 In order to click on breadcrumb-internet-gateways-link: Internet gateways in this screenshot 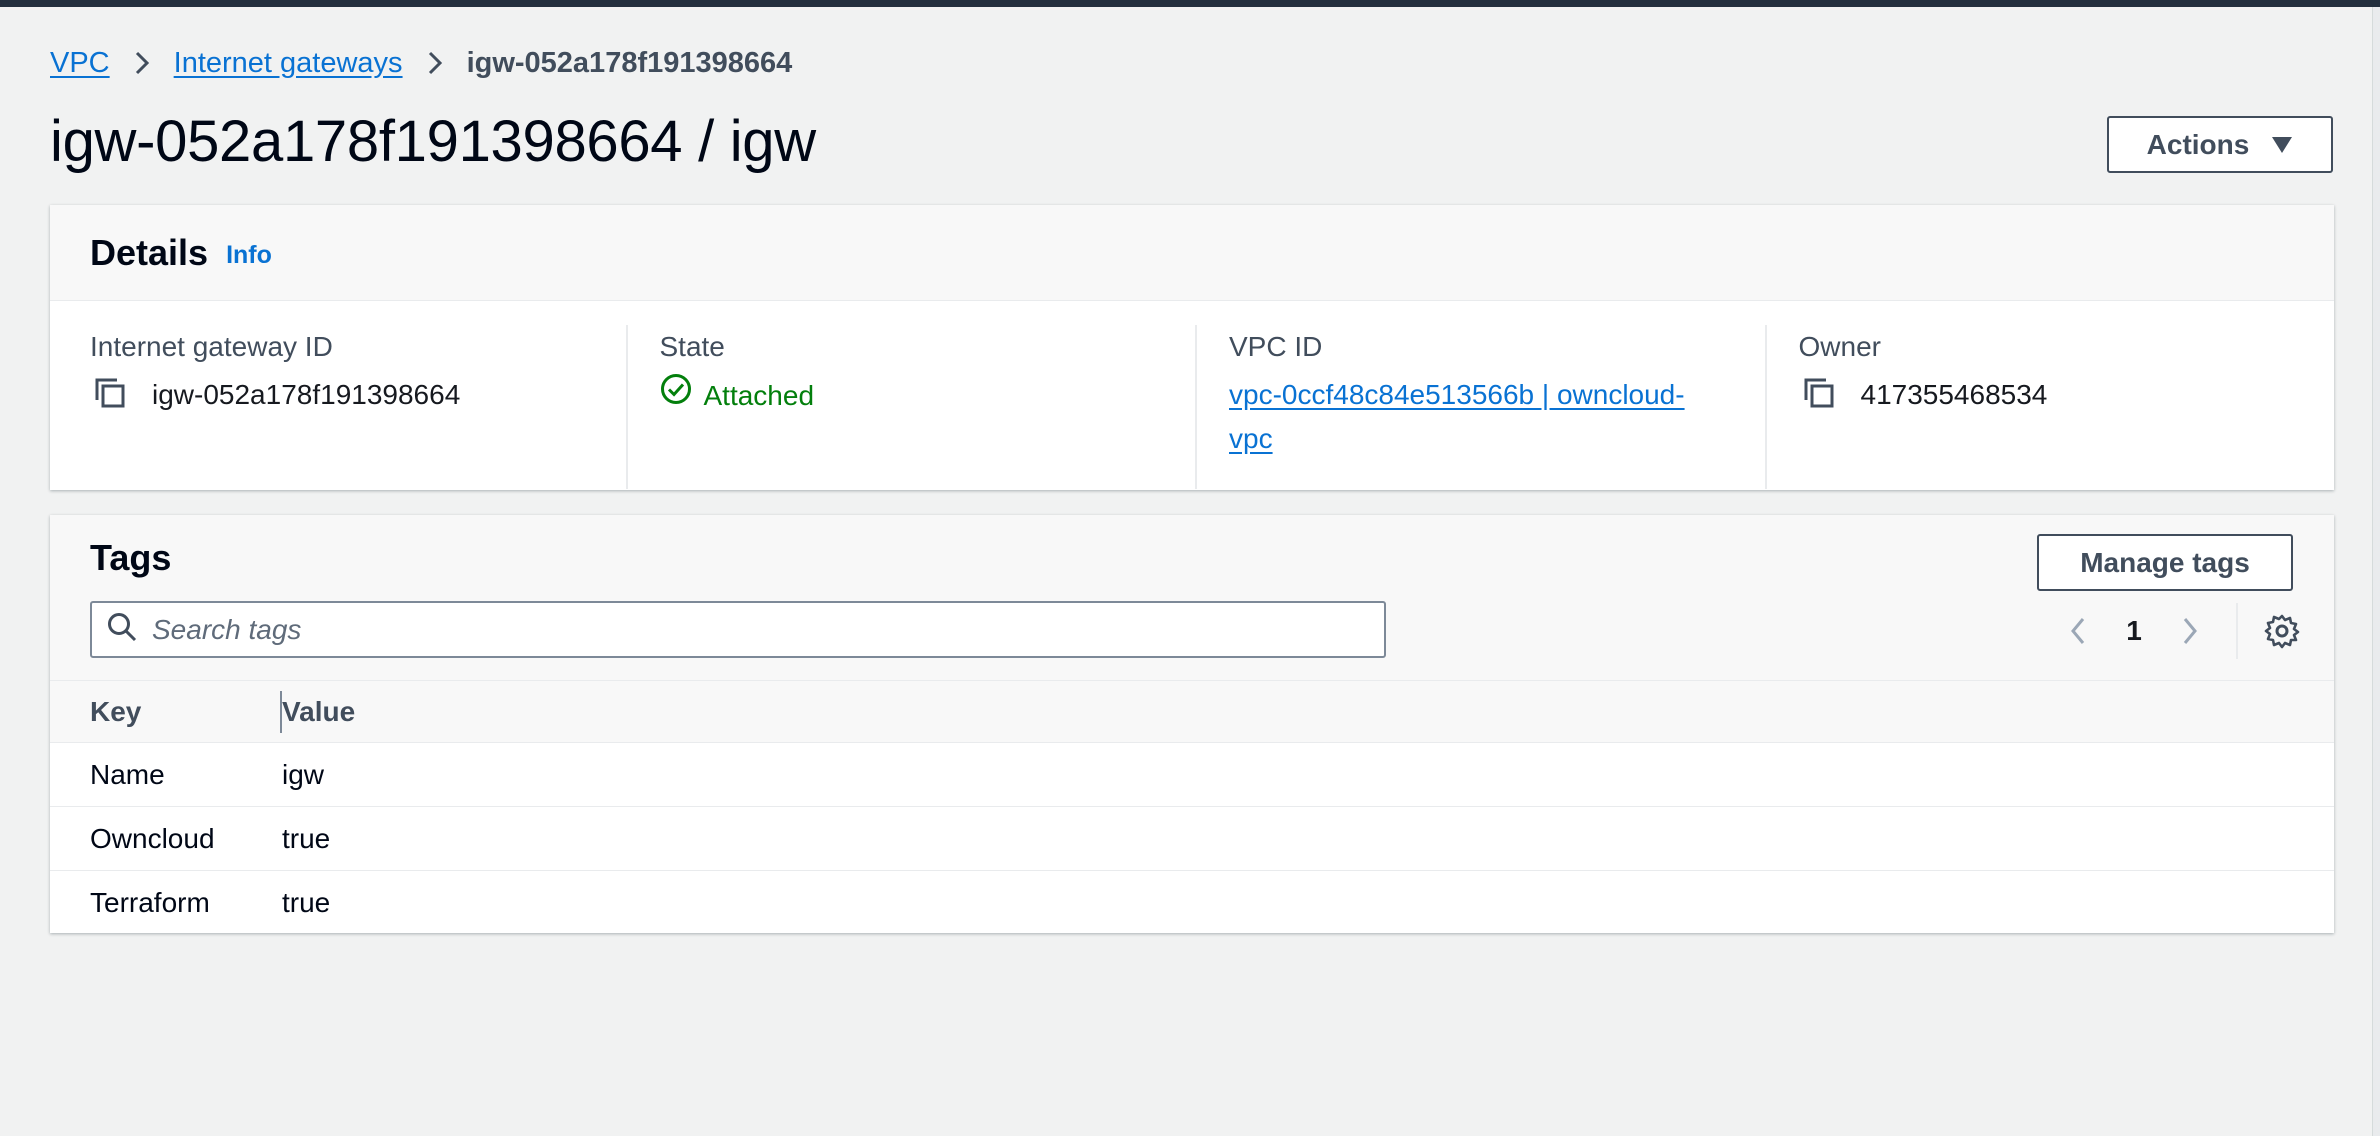, I will do `click(288, 63)`.